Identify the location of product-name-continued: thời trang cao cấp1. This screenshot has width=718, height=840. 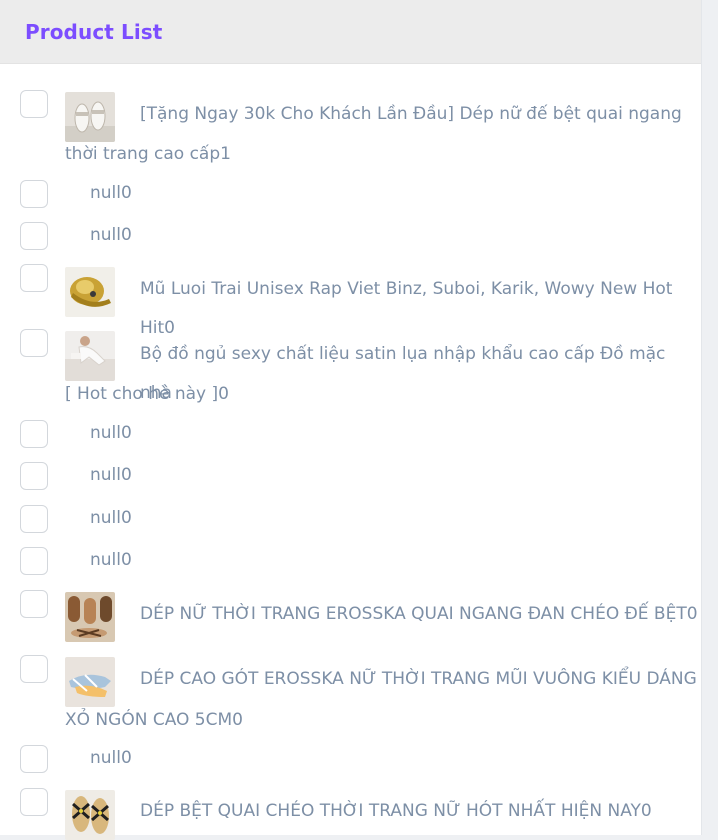
(148, 154).